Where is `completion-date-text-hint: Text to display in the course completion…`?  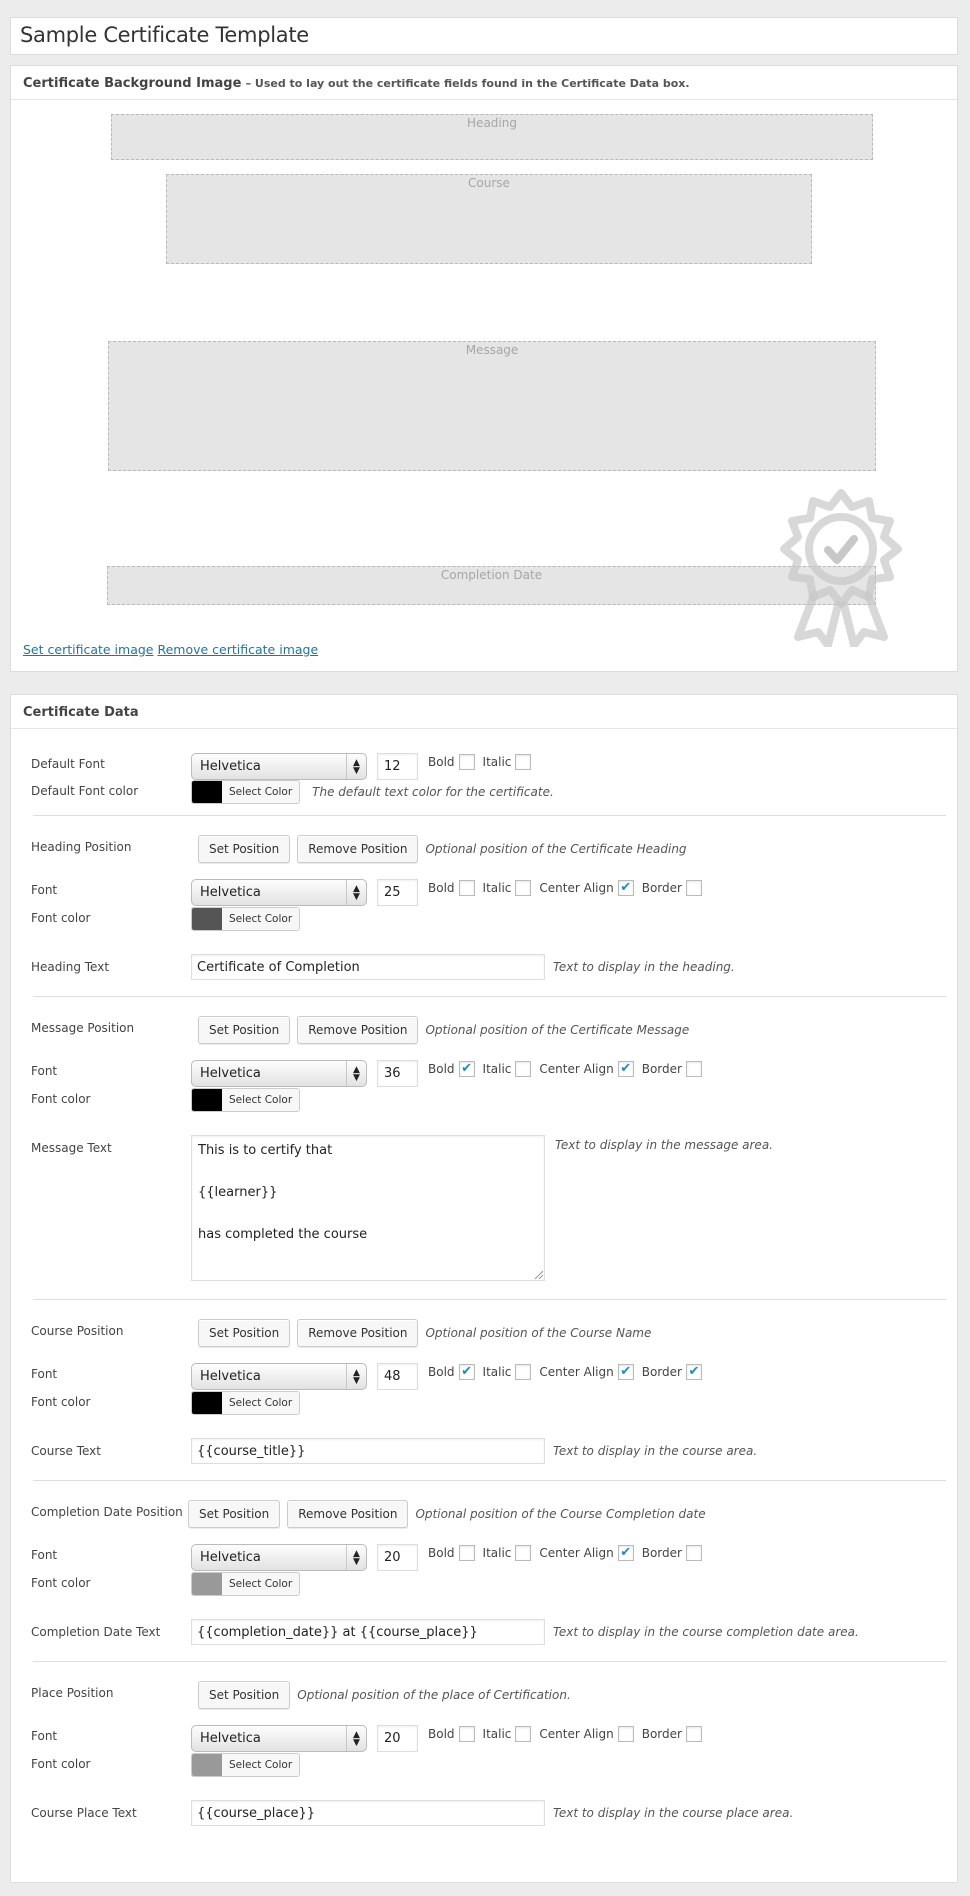
completion-date-text-hint: Text to display in the course completion… is located at coordinates (706, 1632).